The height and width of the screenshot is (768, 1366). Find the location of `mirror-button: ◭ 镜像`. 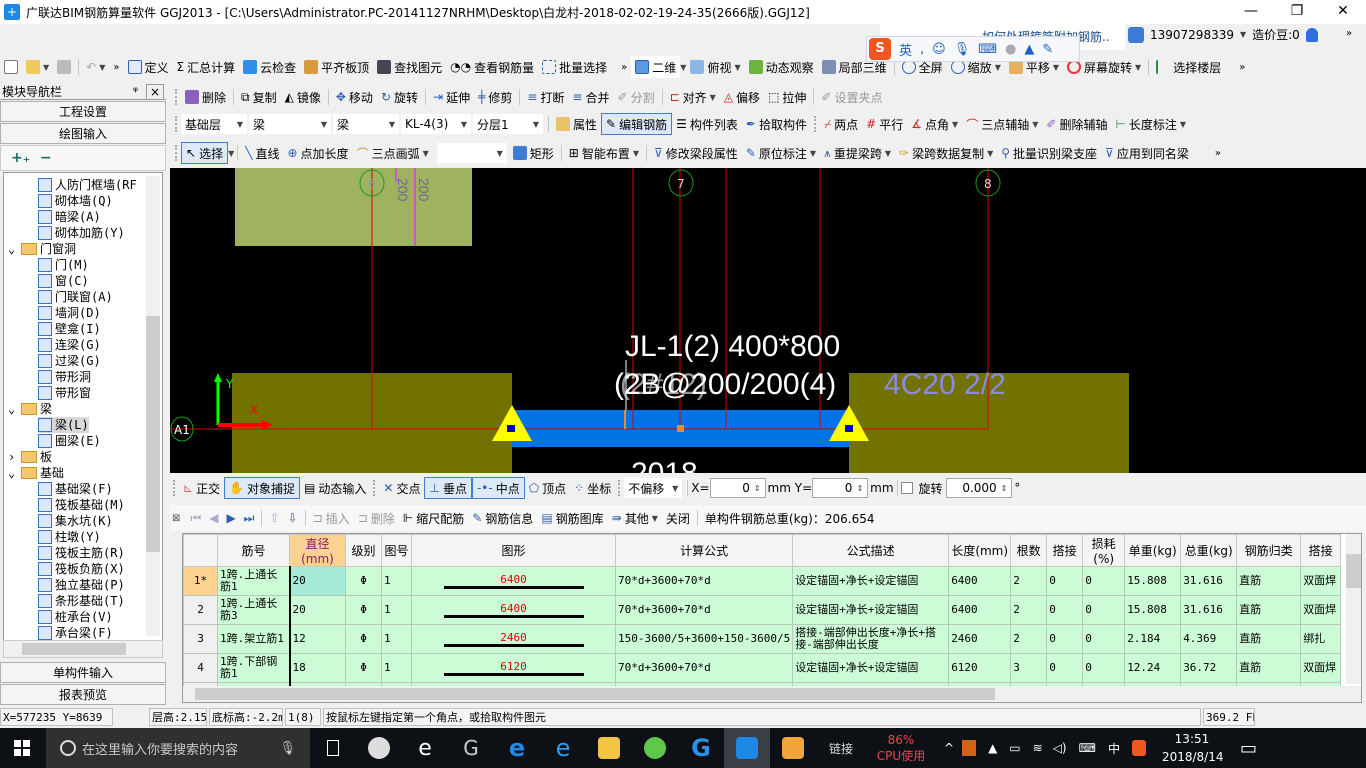

mirror-button: ◭ 镜像 is located at coordinates (303, 97).